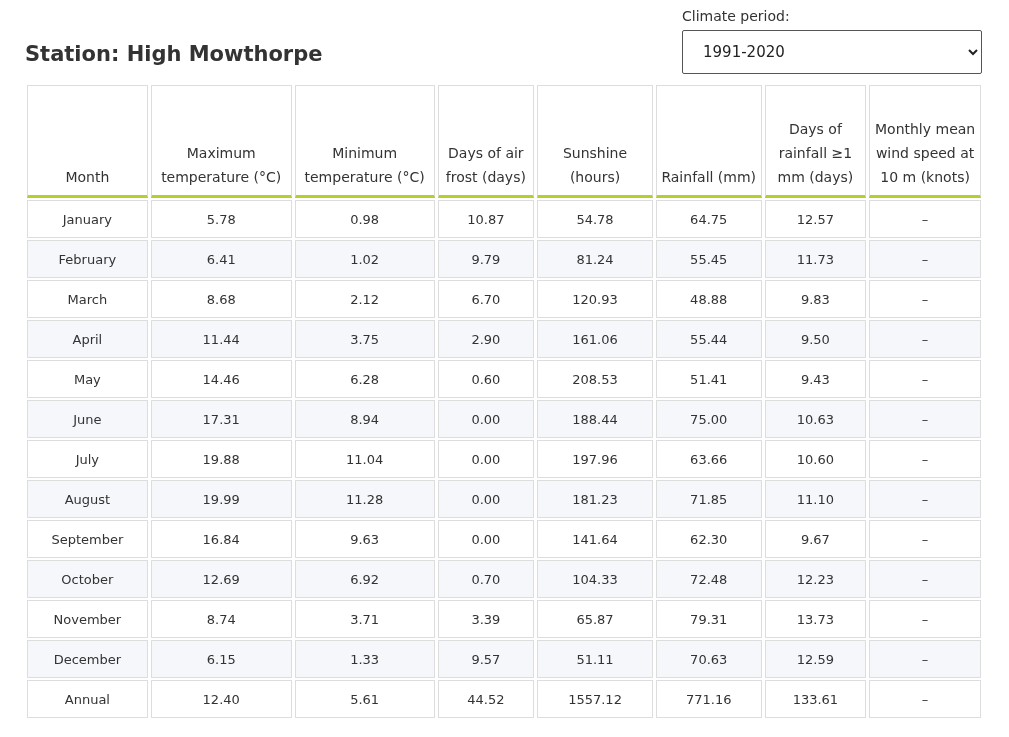  Describe the element at coordinates (364, 141) in the screenshot. I see `column-header: Minimum temperature (°C)` at that location.